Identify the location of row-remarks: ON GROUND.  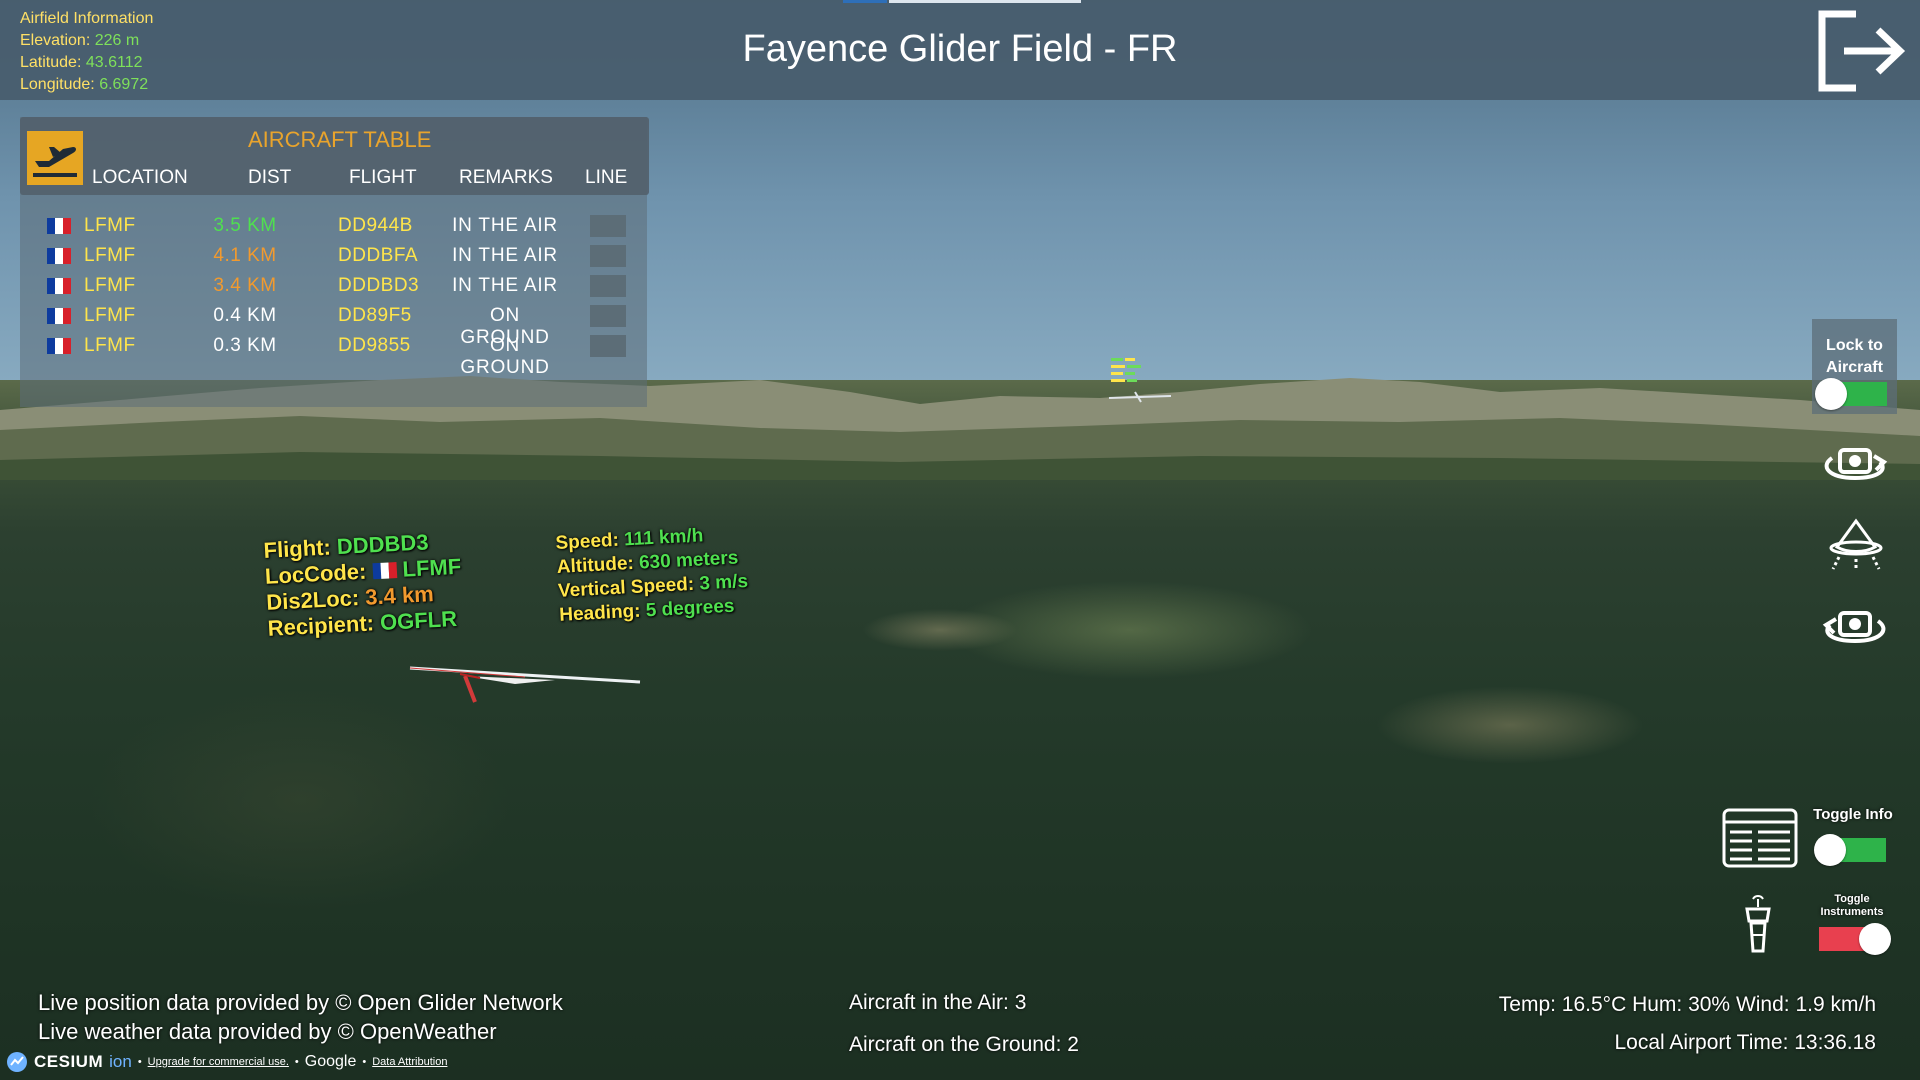
(505, 356).